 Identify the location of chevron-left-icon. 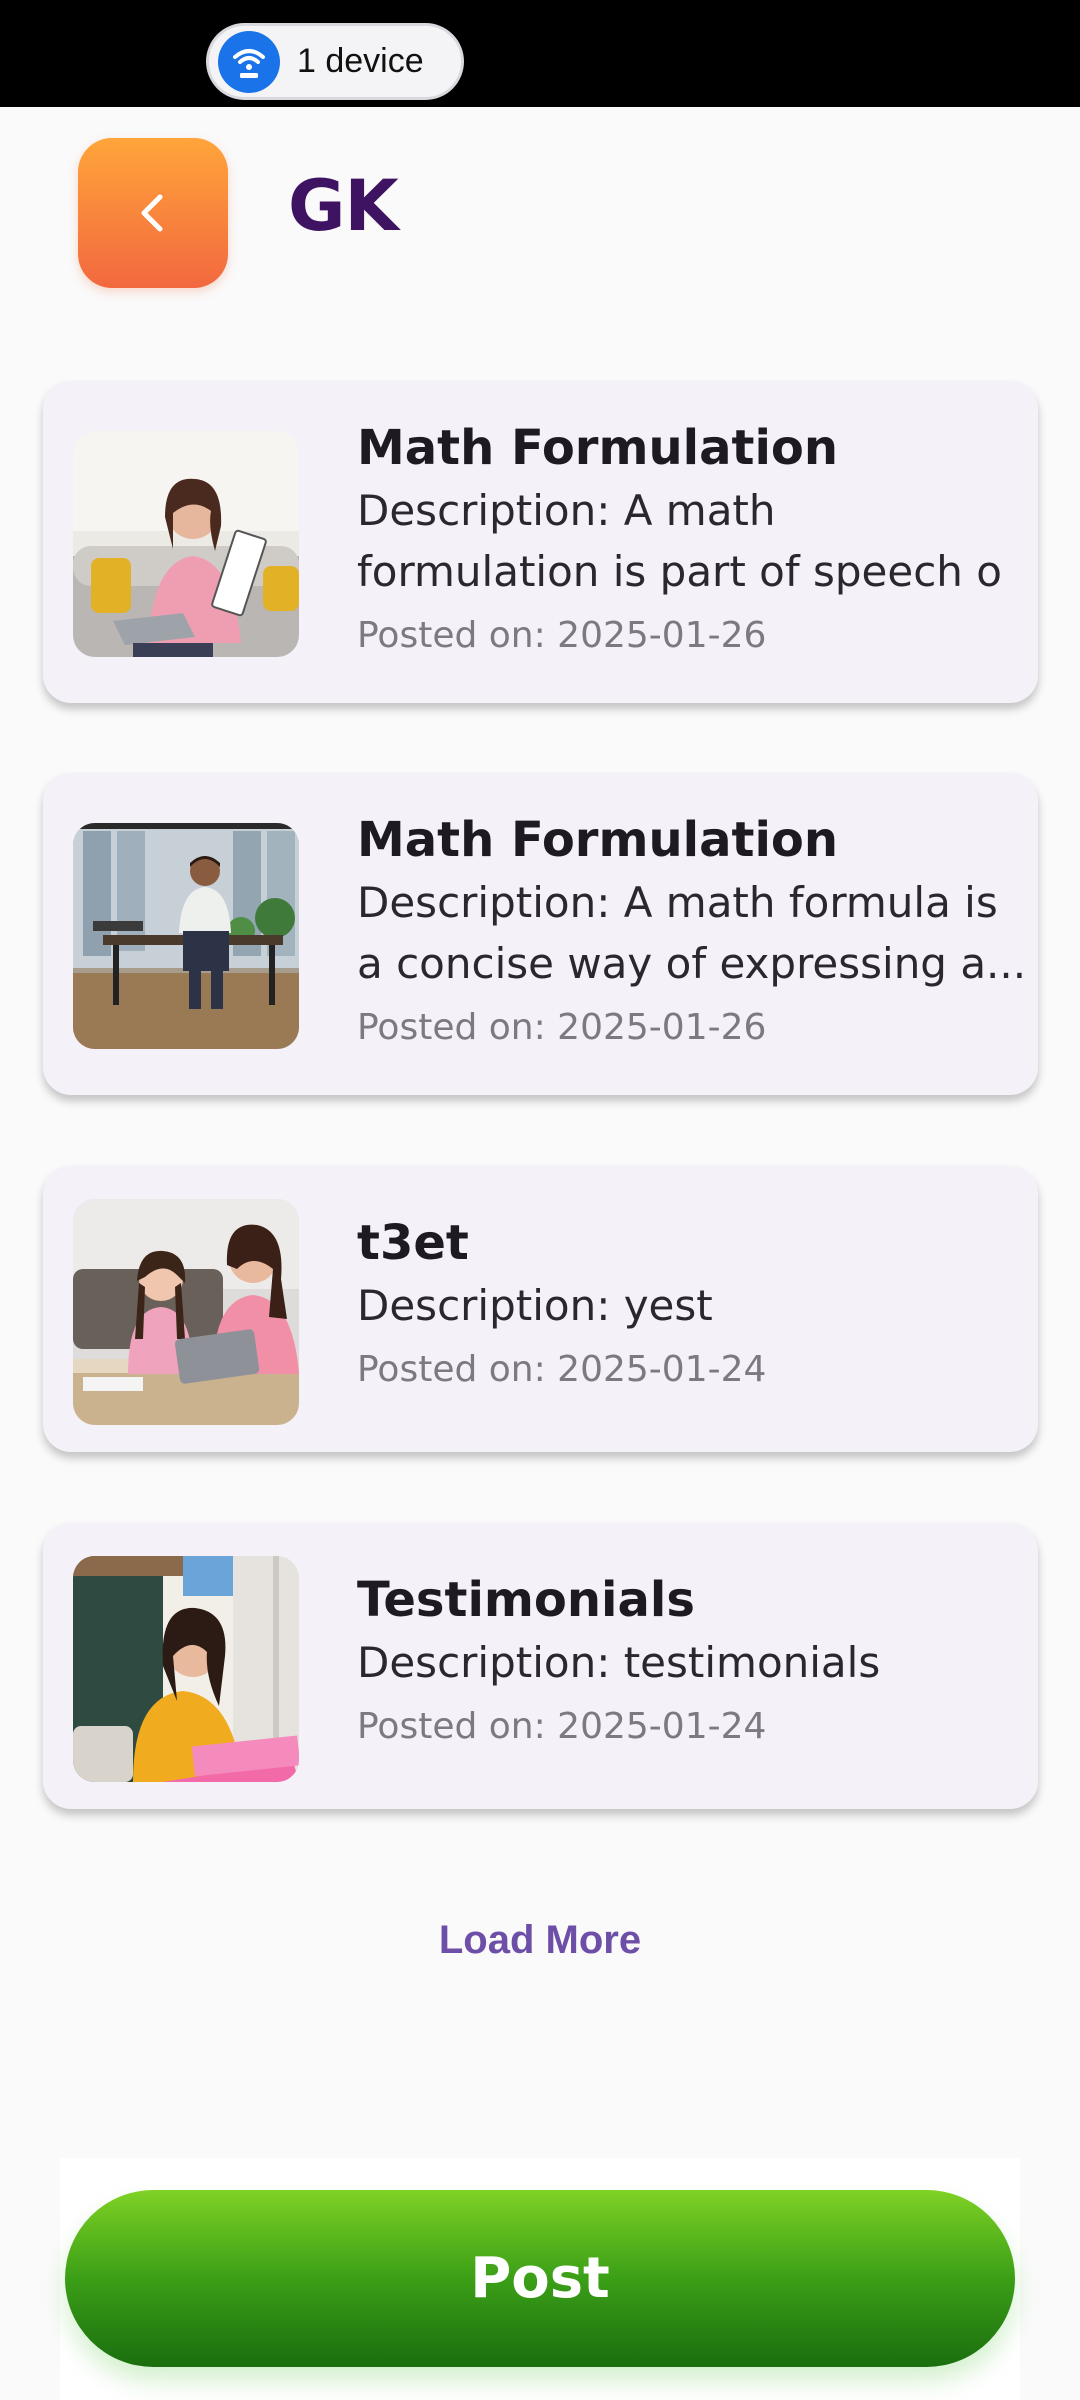
(152, 213).